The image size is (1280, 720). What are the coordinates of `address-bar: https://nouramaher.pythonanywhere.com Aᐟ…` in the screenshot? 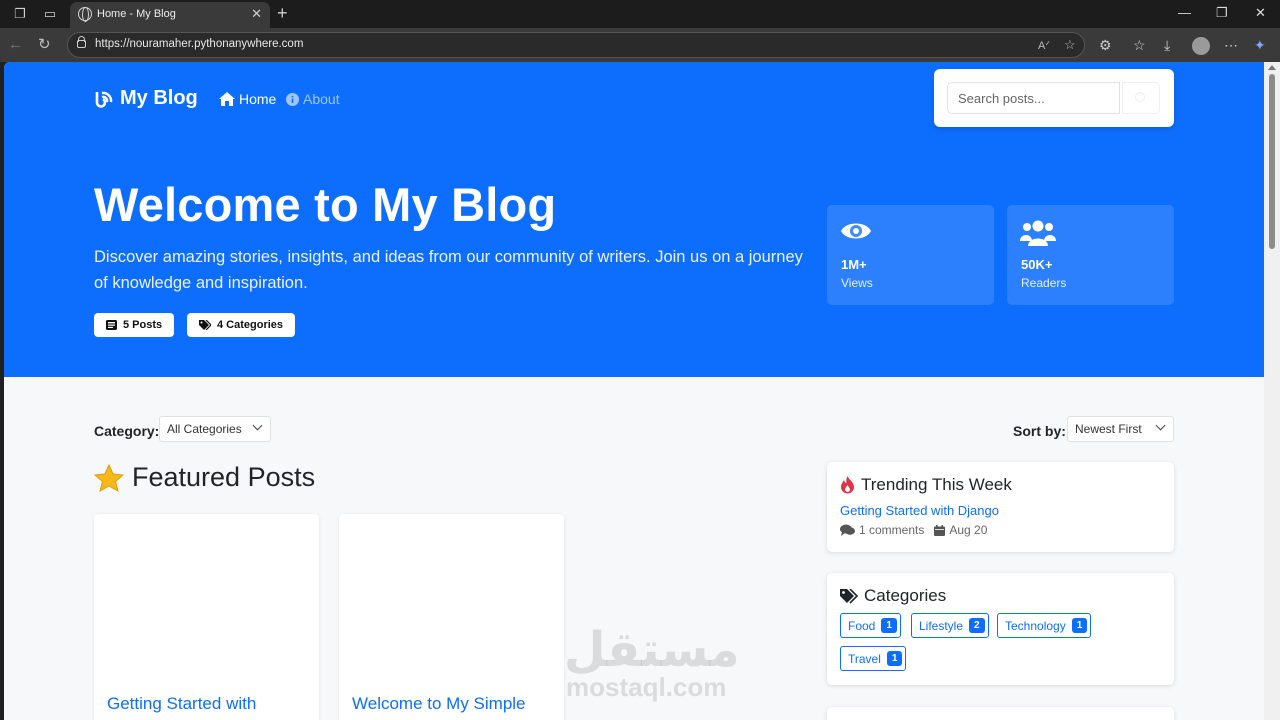 It's located at (576, 45).